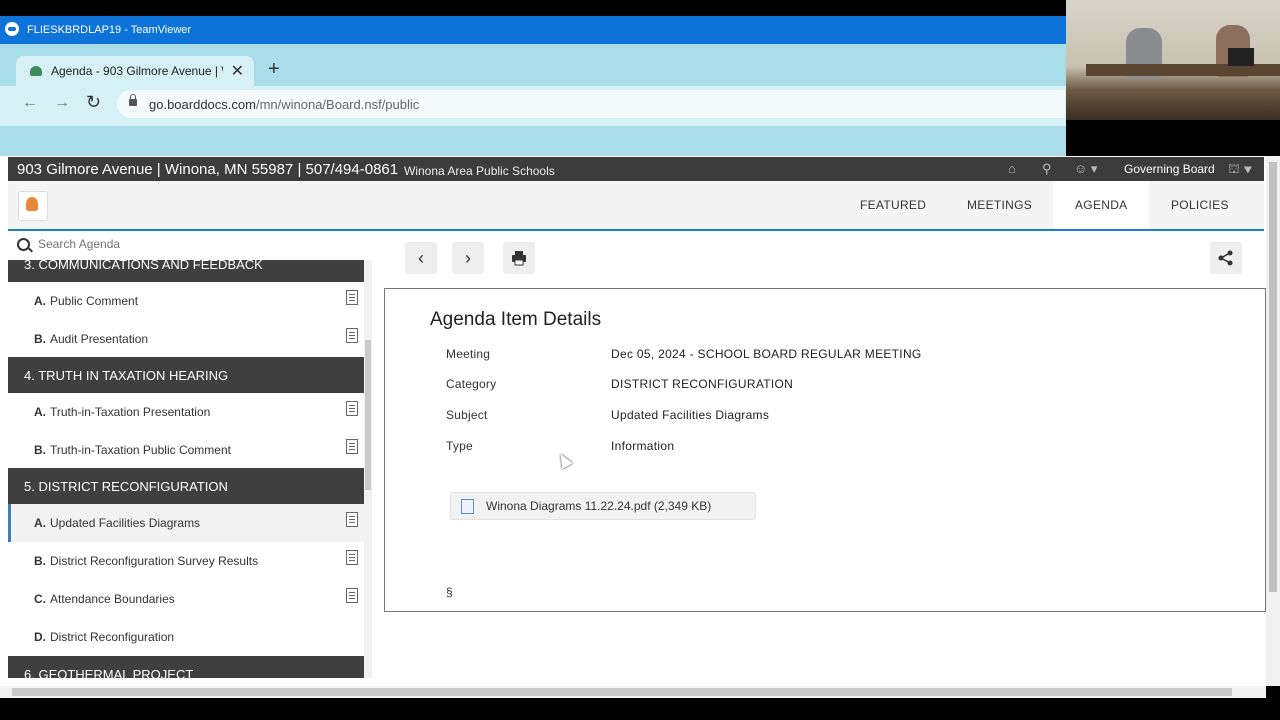 The height and width of the screenshot is (720, 1280). I want to click on tab-title: Agenda - 903 Gilmore Avenue | W, so click(137, 71).